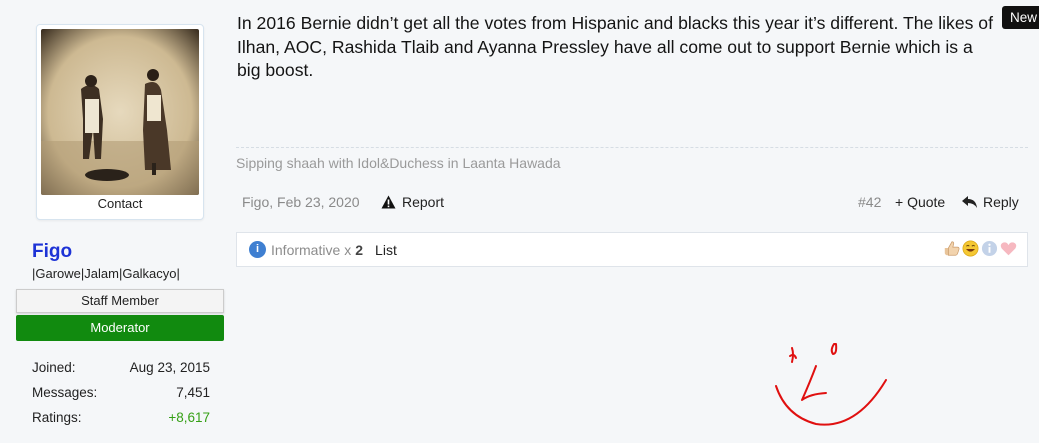  I want to click on reply-button: Reply, so click(990, 202).